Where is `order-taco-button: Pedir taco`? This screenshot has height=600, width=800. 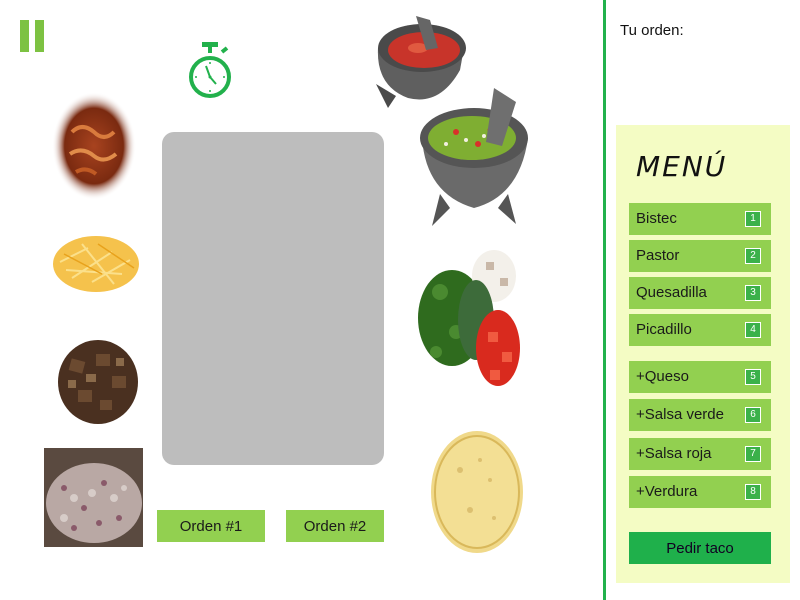 order-taco-button: Pedir taco is located at coordinates (700, 548).